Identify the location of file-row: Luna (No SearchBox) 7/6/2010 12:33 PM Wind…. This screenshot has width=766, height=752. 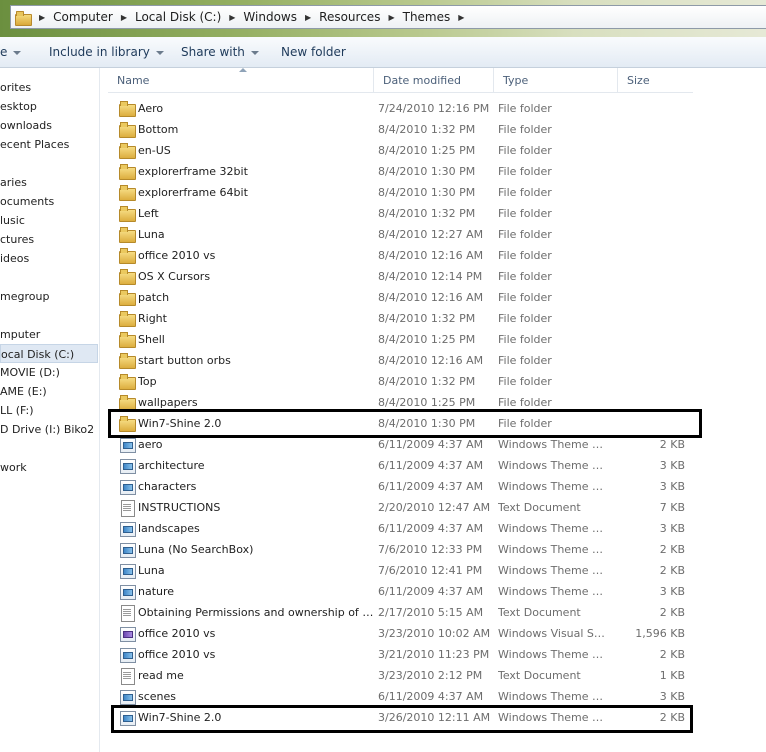
(401, 549).